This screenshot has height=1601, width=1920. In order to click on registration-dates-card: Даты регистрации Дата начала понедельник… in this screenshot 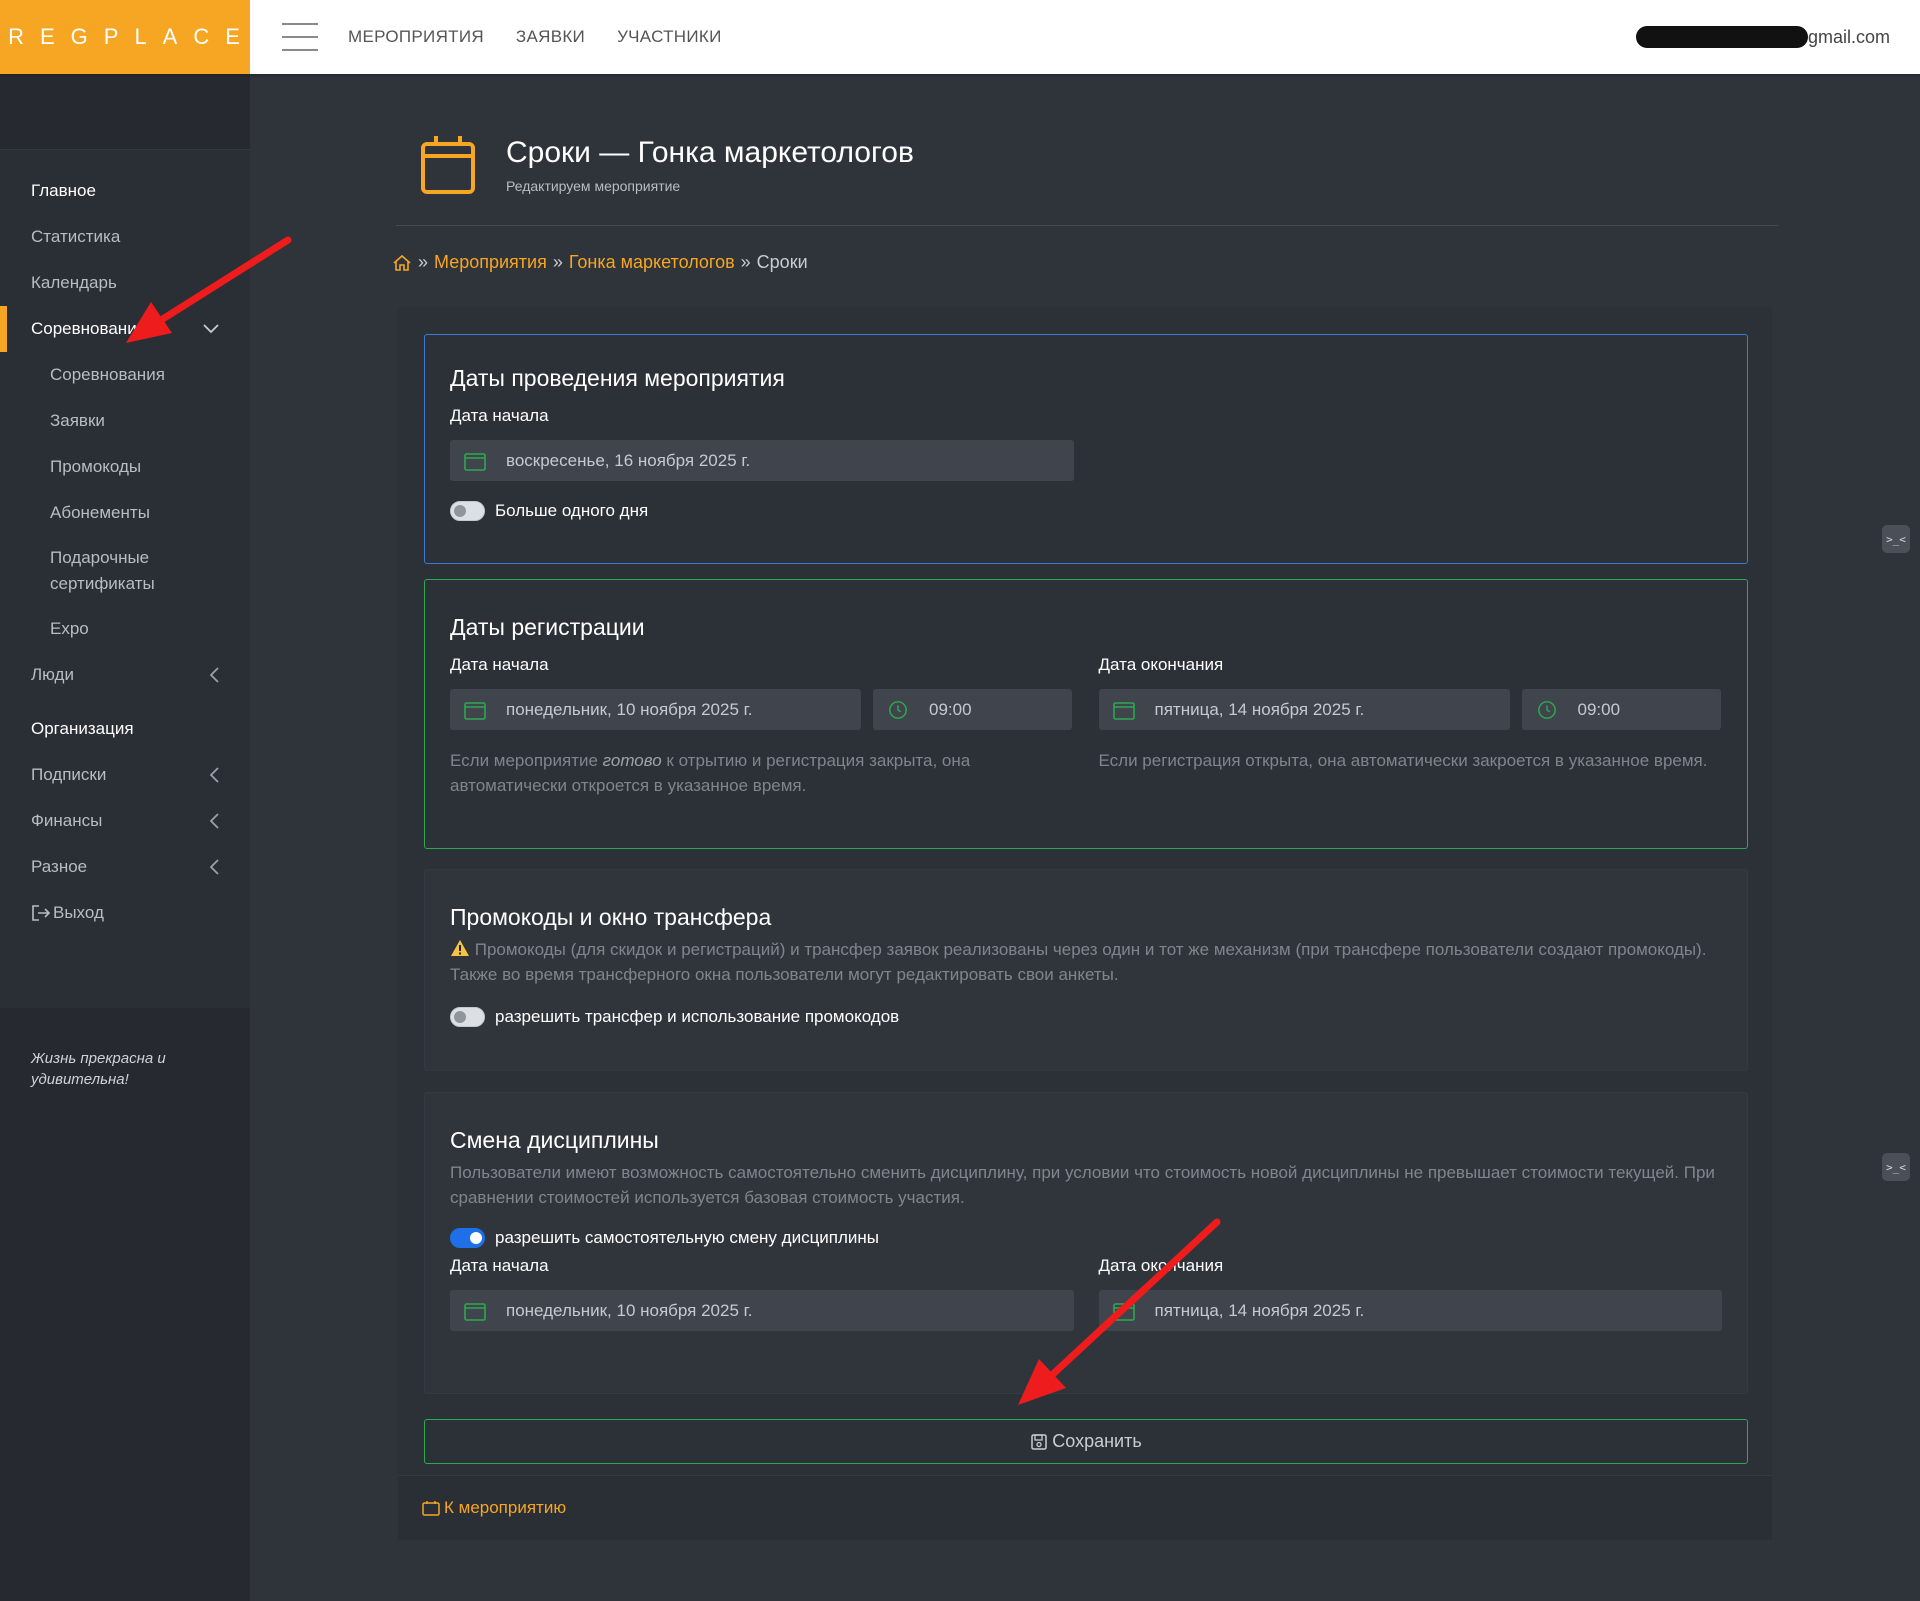, I will do `click(1086, 714)`.